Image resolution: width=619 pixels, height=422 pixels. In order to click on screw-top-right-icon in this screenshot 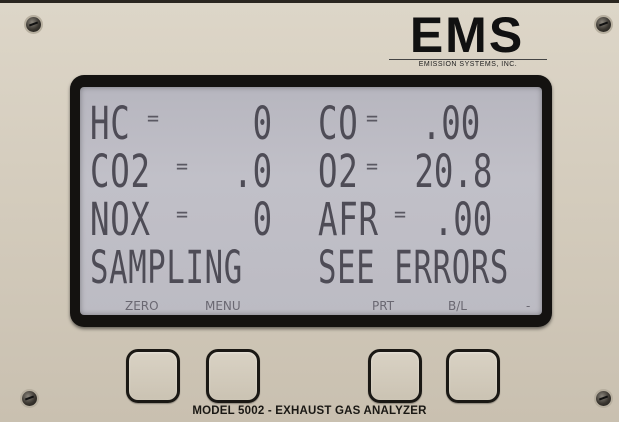, I will do `click(603, 24)`.